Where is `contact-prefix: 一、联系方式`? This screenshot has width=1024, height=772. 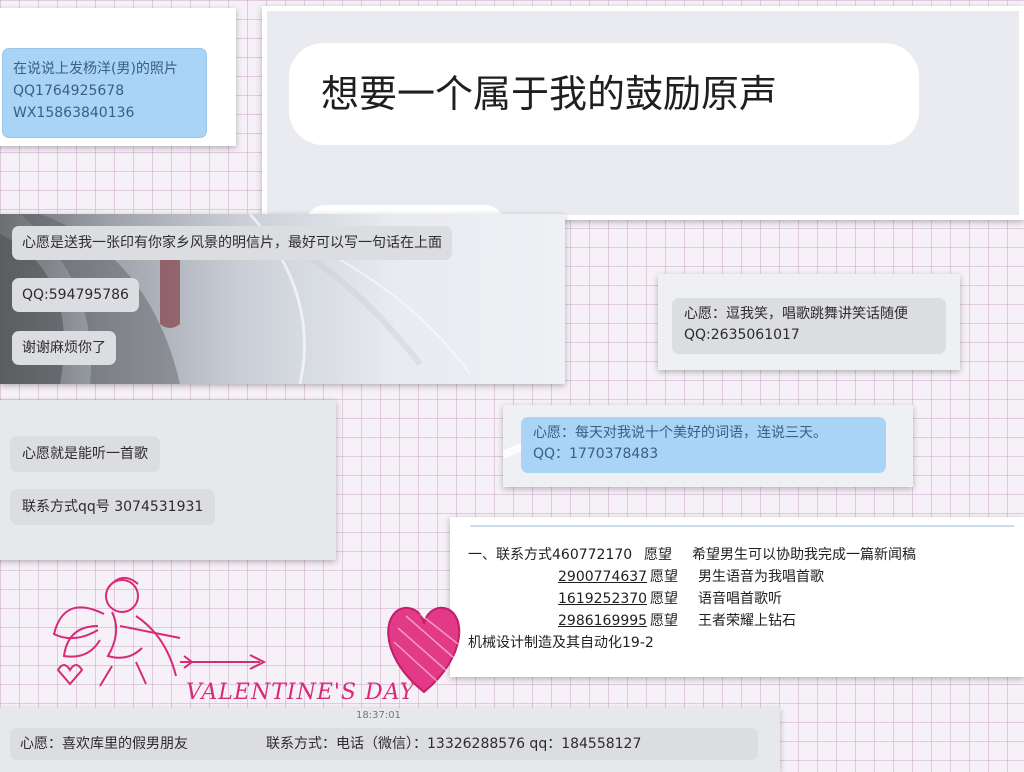 contact-prefix: 一、联系方式 is located at coordinates (510, 555).